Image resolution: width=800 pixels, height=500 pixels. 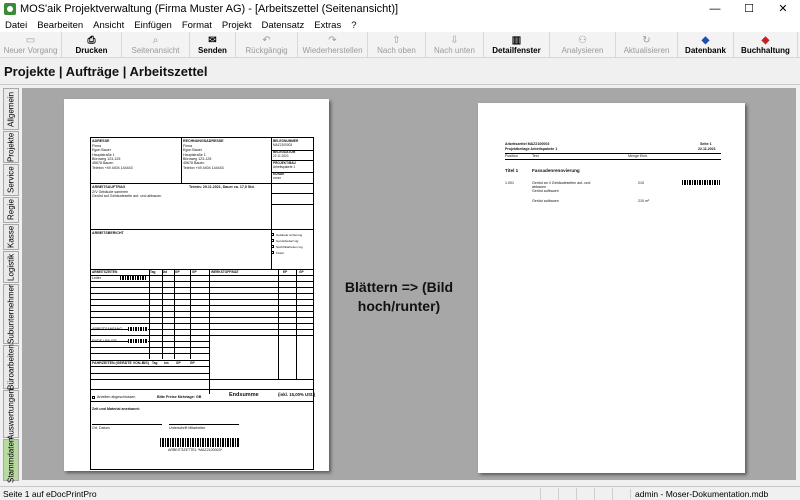 I want to click on side-value: MAZ2100003, so click(x=283, y=145).